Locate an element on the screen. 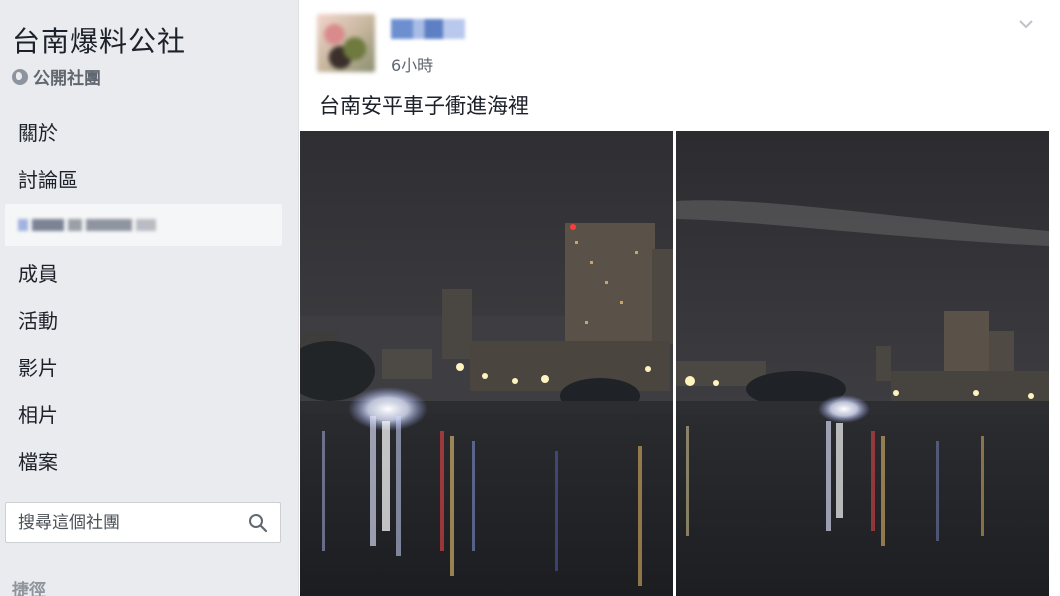  nav-item-discussion: 討論區 is located at coordinates (148, 178).